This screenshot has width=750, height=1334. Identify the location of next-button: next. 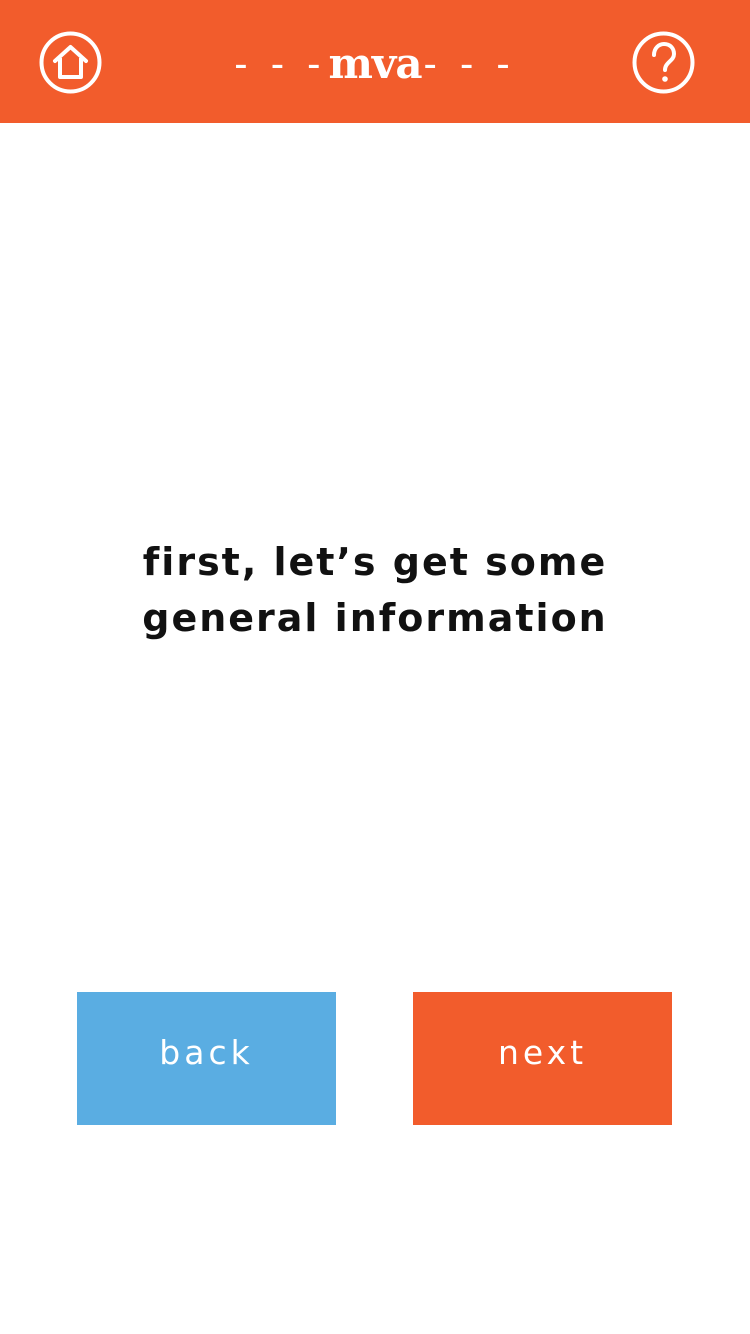
(542, 1058).